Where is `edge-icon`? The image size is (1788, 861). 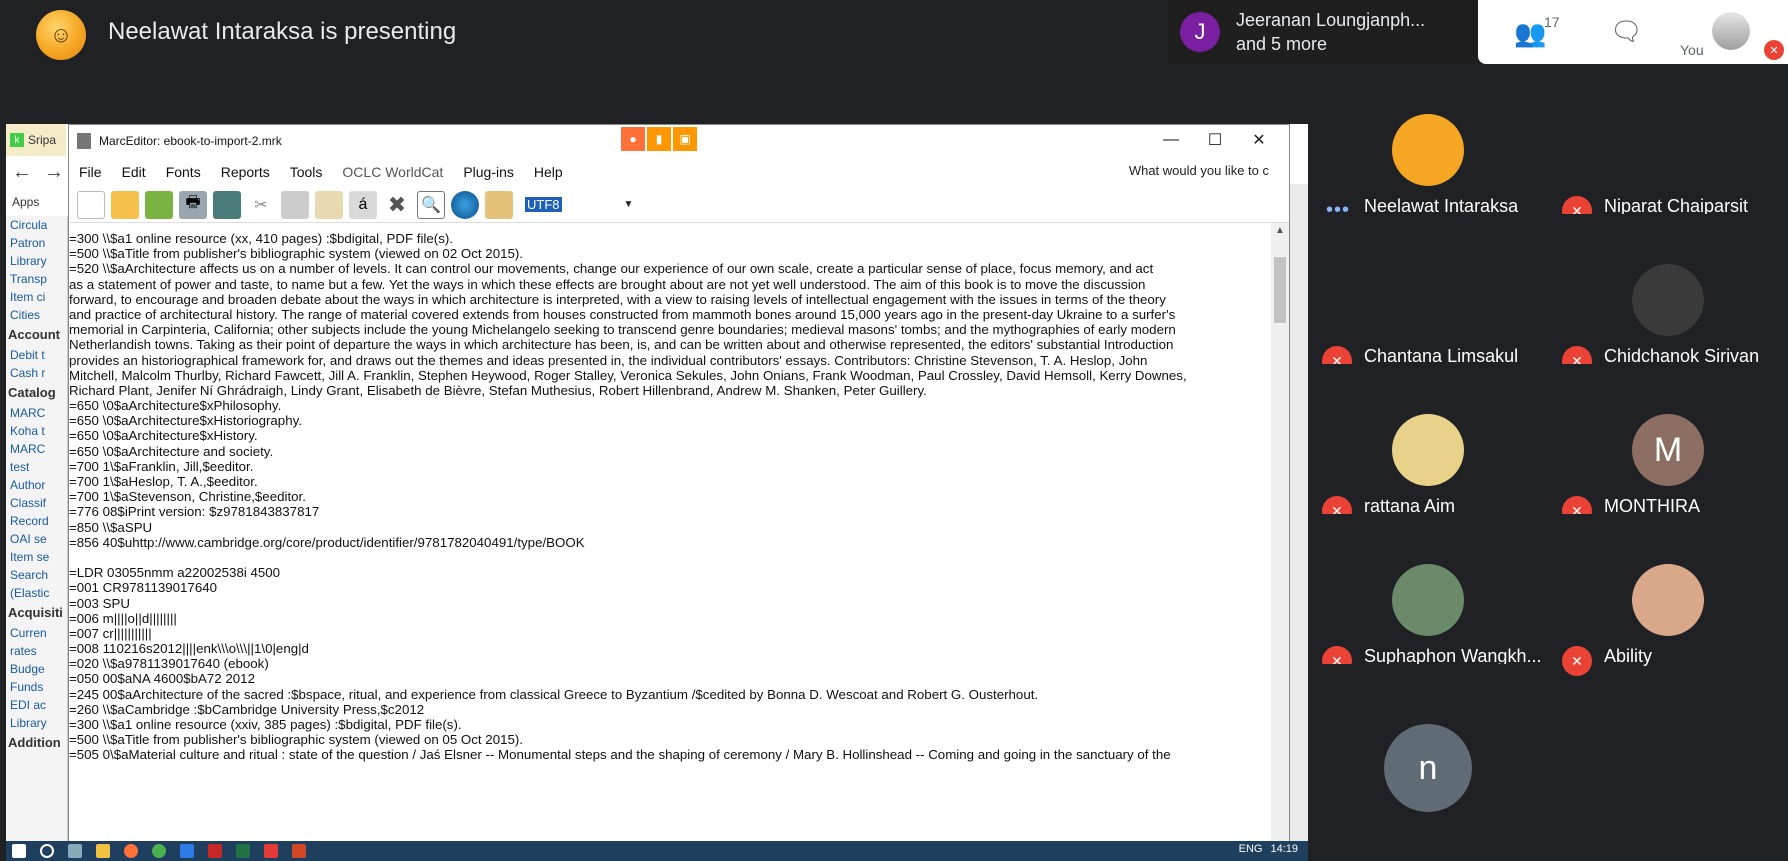 edge-icon is located at coordinates (187, 851).